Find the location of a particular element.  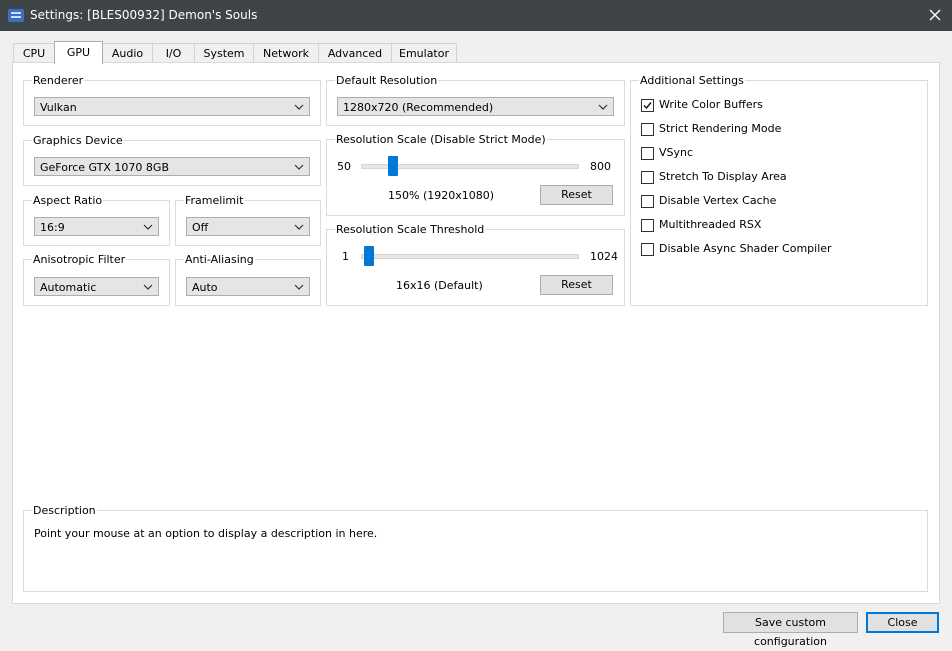

checkbox-label: Strict Rendering Mode is located at coordinates (720, 128).